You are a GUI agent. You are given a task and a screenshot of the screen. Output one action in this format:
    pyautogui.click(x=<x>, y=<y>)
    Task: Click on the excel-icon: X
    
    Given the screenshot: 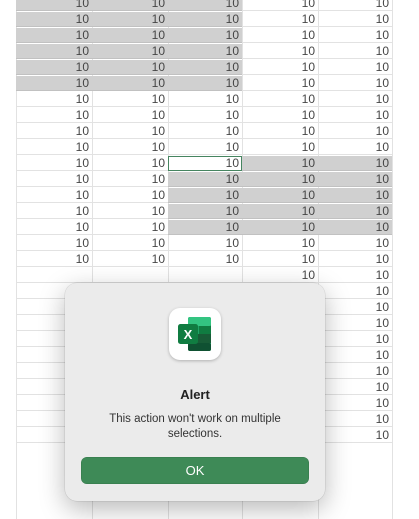 What is the action you would take?
    pyautogui.click(x=195, y=334)
    